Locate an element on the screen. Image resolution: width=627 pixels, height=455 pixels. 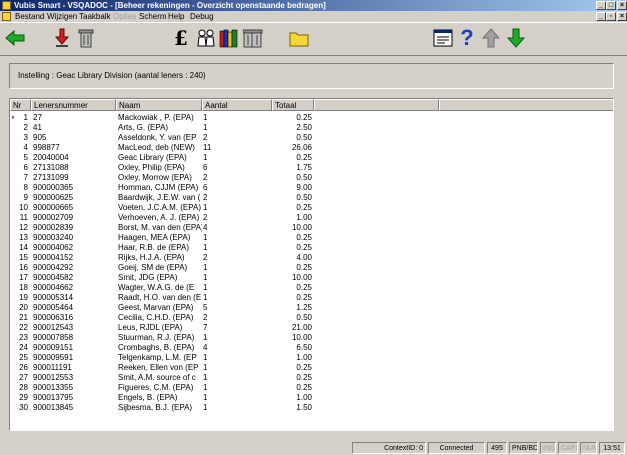
table-row: 5 20040004 Geac Library (EPA) 1 0.25 is located at coordinates (311, 158).